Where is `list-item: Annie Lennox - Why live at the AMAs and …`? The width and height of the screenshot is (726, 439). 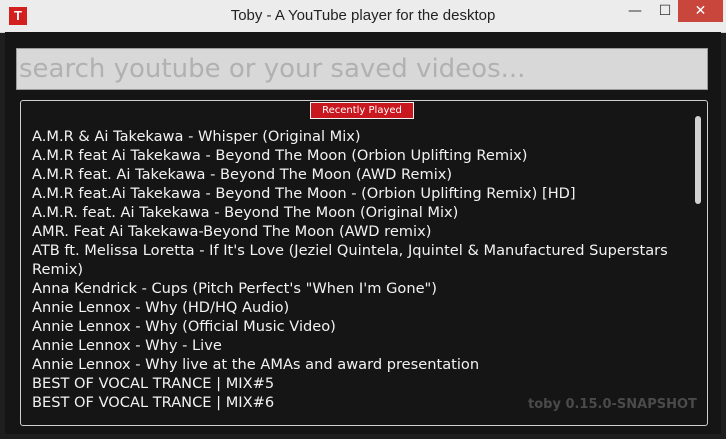 list-item: Annie Lennox - Why live at the AMAs and … is located at coordinates (362, 364).